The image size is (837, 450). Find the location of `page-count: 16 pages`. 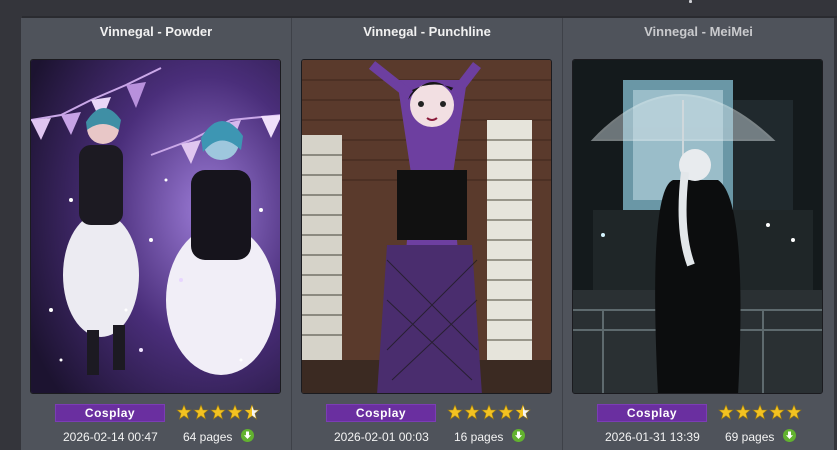

page-count: 16 pages is located at coordinates (479, 437).